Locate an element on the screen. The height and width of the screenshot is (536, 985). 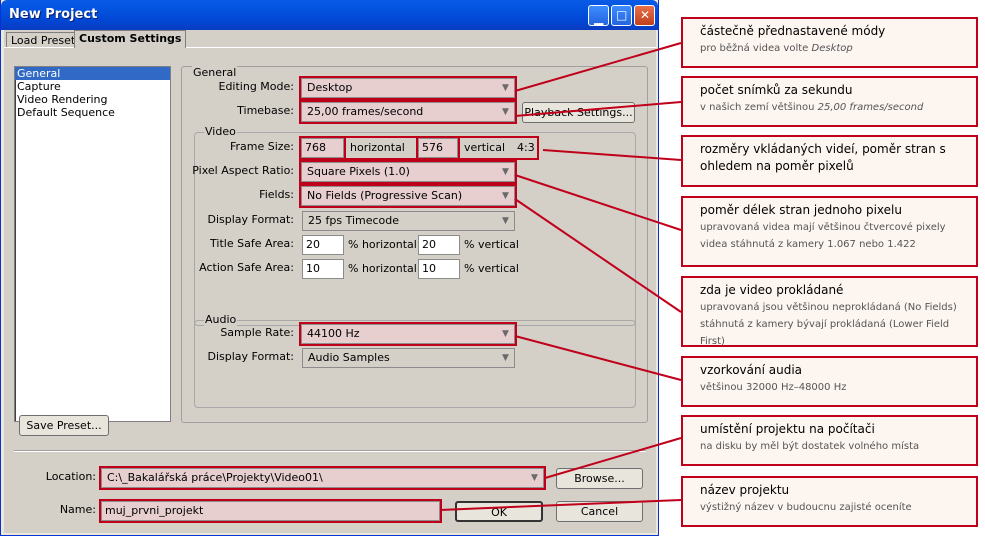
minimize-icon: ▁ is located at coordinates (599, 18).